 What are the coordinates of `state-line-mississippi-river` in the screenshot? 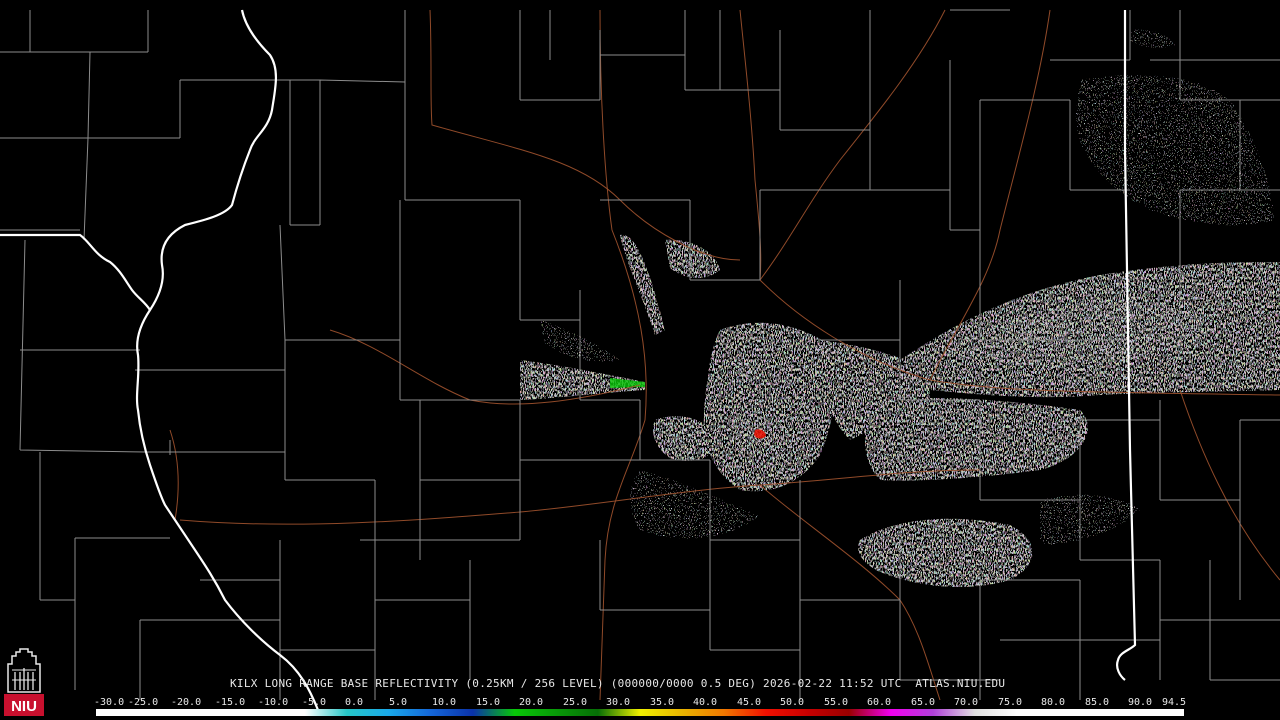 It's located at (227, 360).